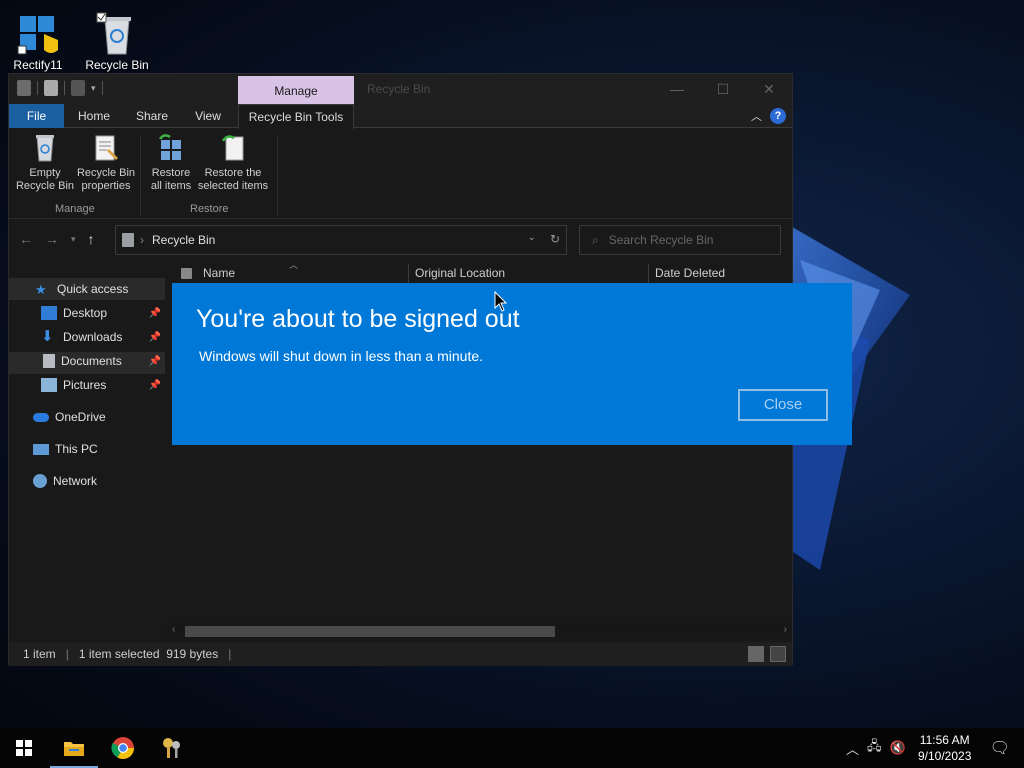  Describe the element at coordinates (40, 481) in the screenshot. I see `network-icon` at that location.